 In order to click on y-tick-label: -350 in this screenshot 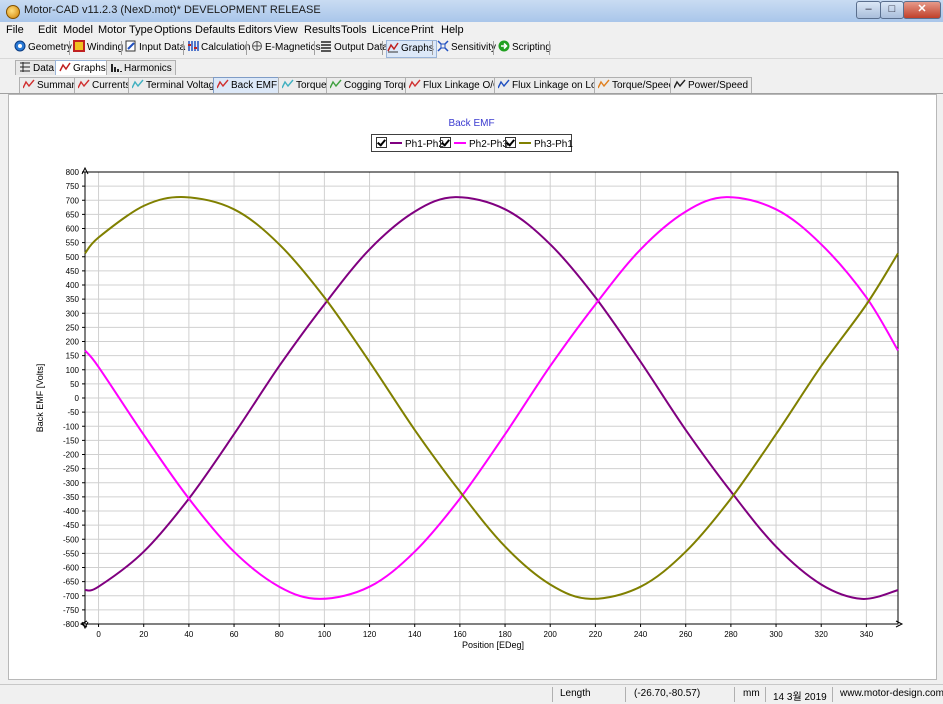, I will do `click(71, 497)`.